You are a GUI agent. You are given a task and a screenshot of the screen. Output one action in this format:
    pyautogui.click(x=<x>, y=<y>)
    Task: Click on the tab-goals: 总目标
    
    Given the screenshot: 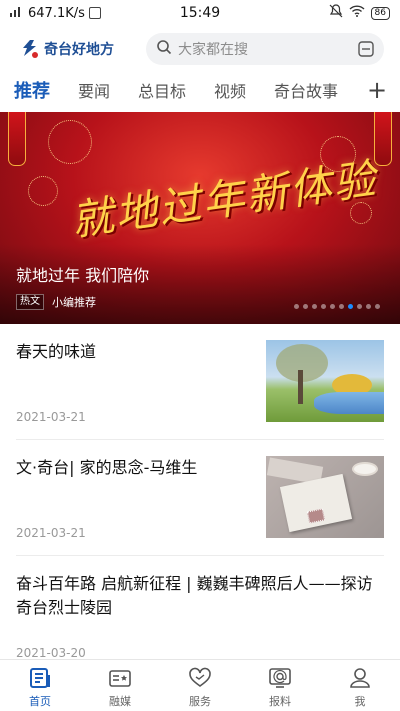 What is the action you would take?
    pyautogui.click(x=162, y=90)
    